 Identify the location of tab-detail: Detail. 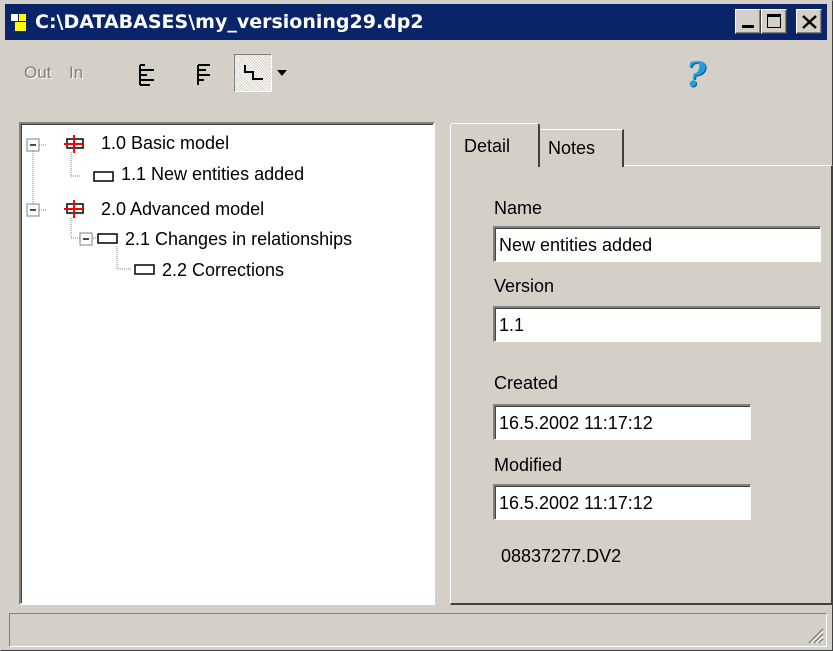
(495, 145).